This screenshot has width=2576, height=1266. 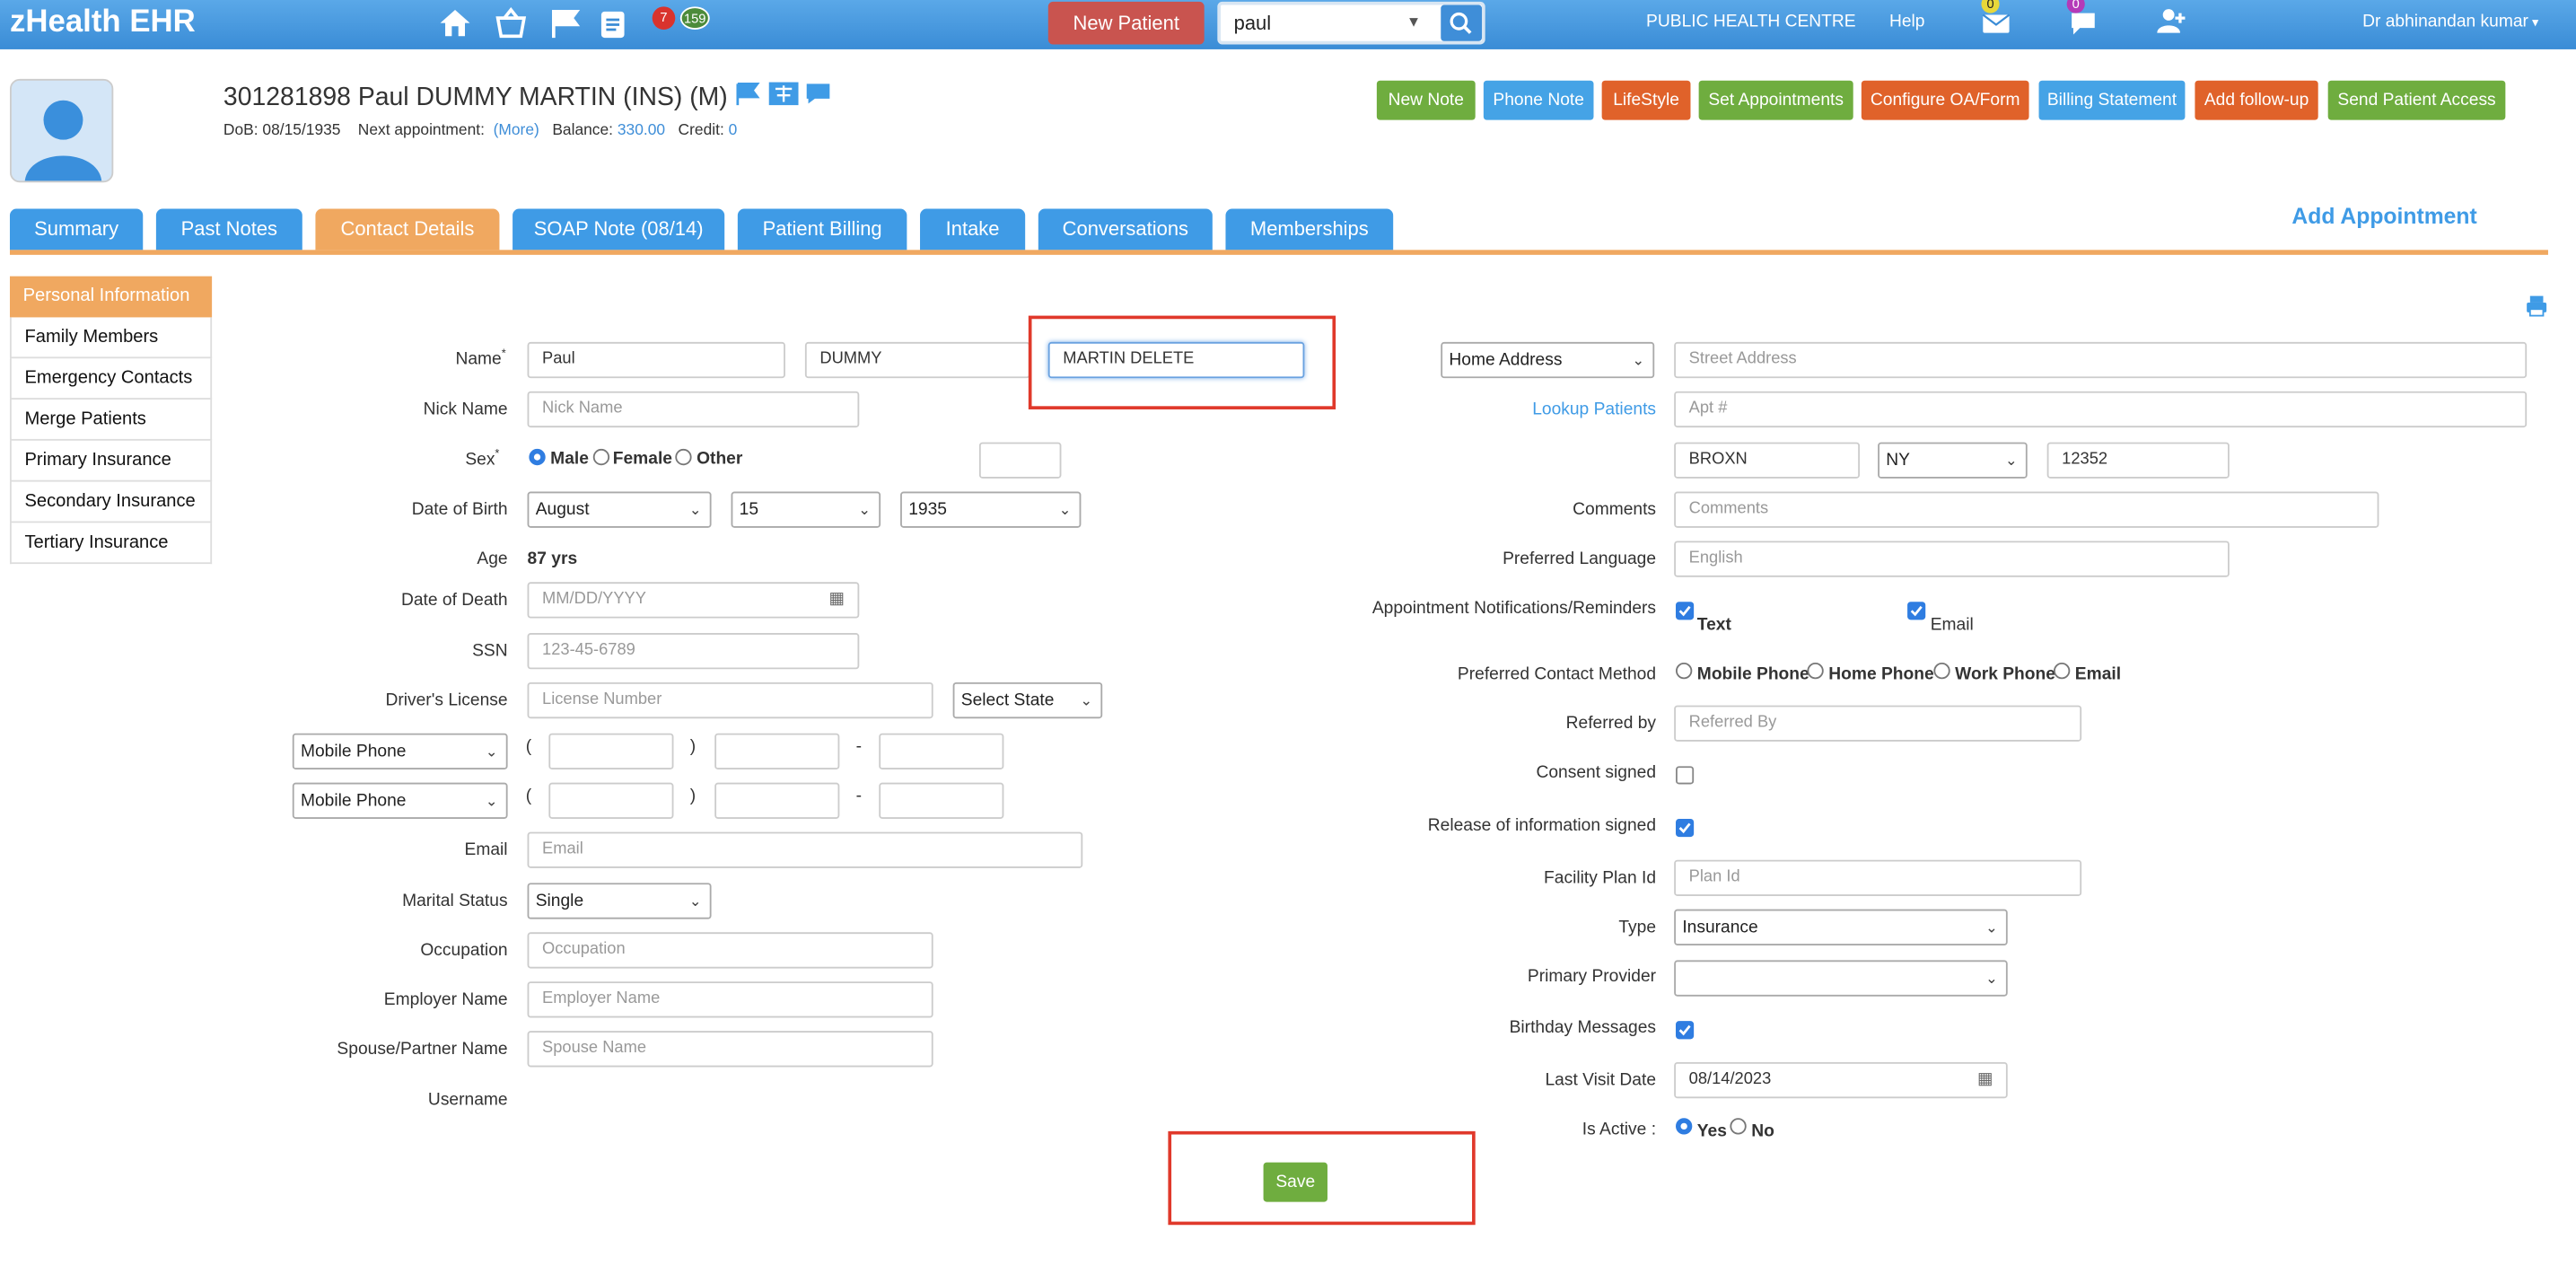 What do you see at coordinates (656, 360) in the screenshot?
I see `first-name-input: Paul` at bounding box center [656, 360].